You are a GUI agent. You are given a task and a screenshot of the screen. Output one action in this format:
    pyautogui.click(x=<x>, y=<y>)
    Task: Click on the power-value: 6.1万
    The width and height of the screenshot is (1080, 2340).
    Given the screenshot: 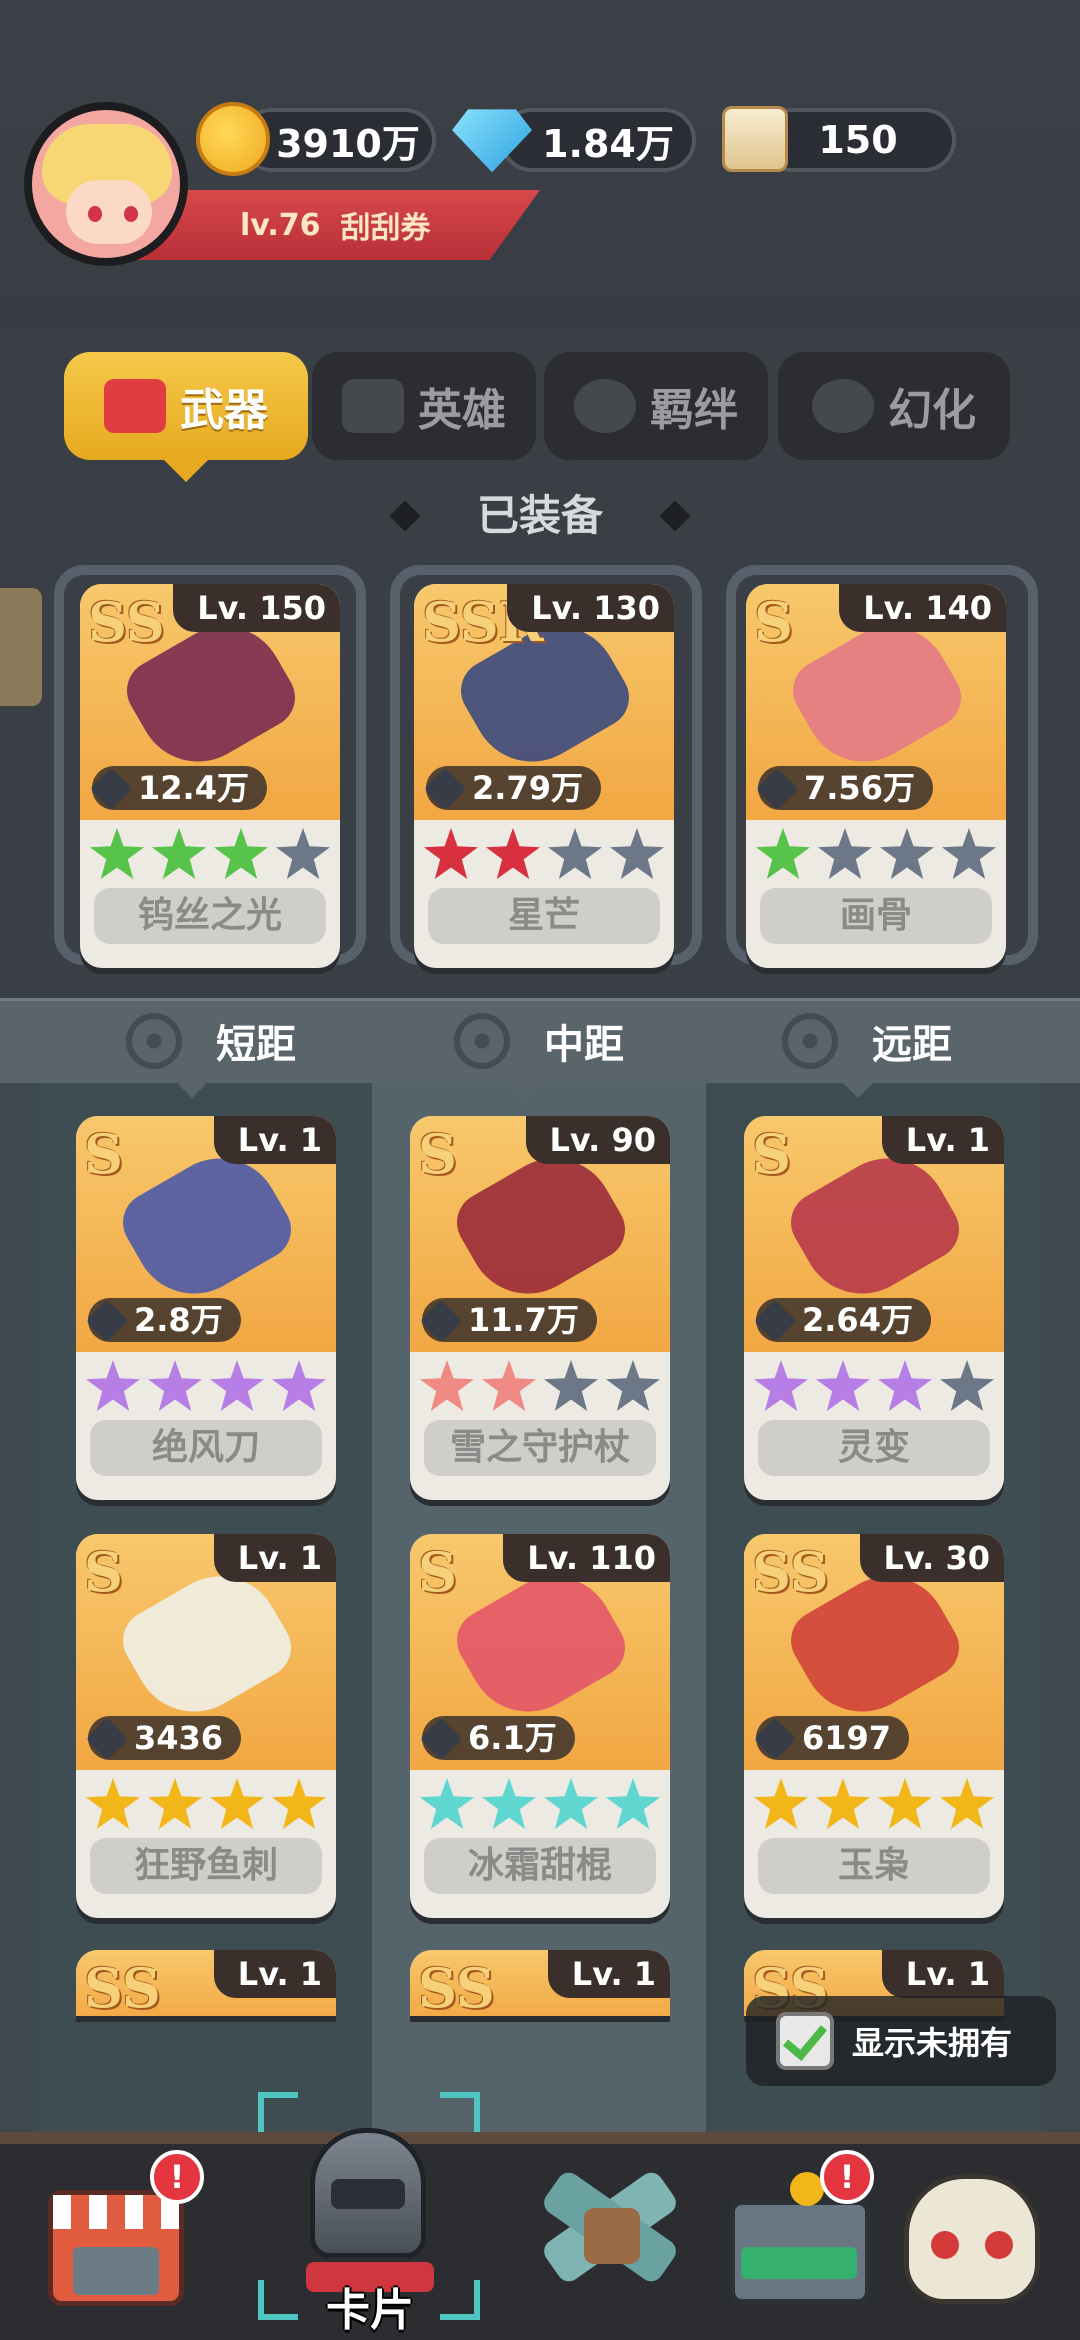 What is the action you would take?
    pyautogui.click(x=498, y=1738)
    